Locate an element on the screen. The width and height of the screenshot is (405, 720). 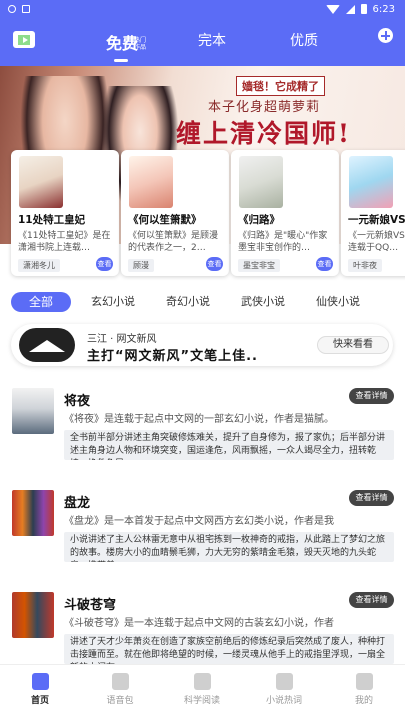
bottom-nav-label: 小说热词 is located at coordinates (283, 701).